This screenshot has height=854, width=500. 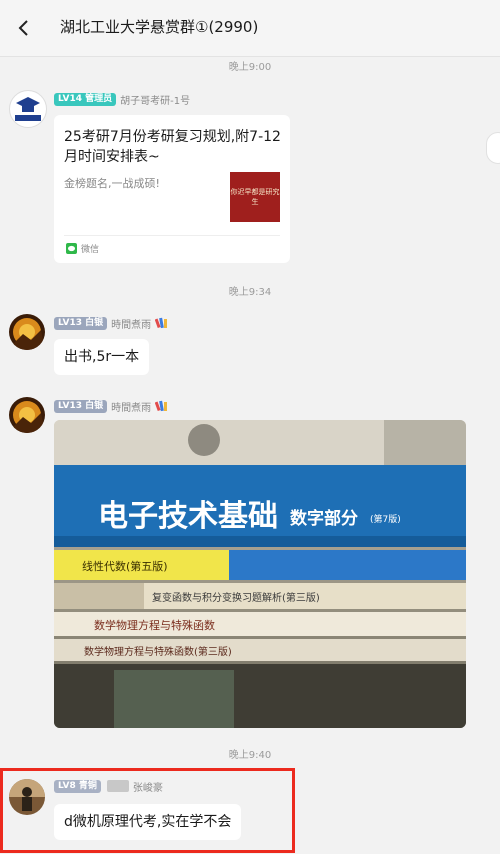 What do you see at coordinates (159, 27) in the screenshot?
I see `group-title: 湖北工业大学悬赏群①(2990)` at bounding box center [159, 27].